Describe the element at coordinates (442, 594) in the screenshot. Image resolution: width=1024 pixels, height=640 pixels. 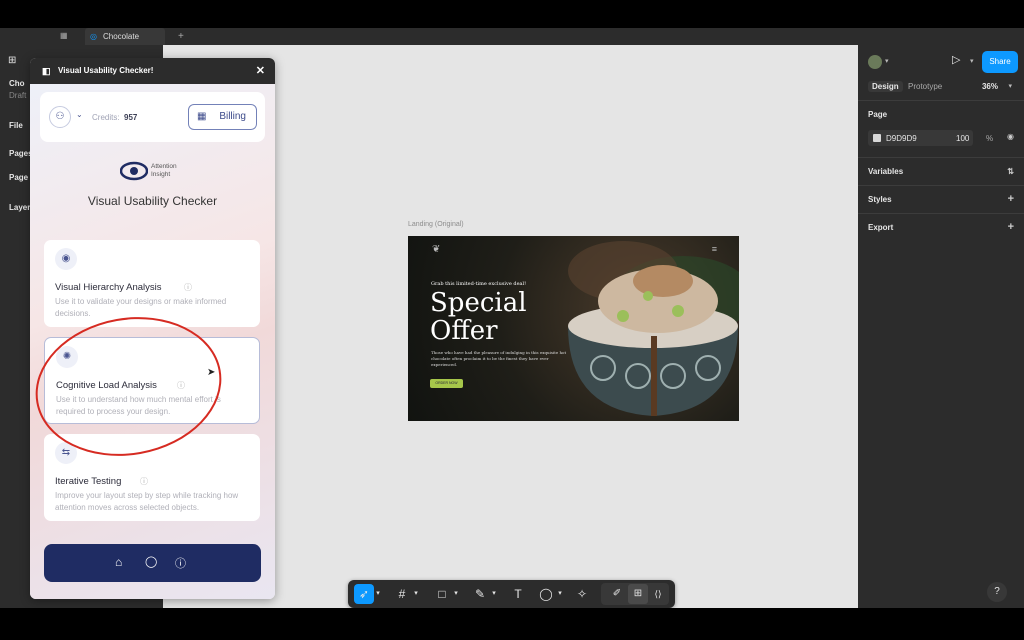
I see `shape-tool-icon: □` at that location.